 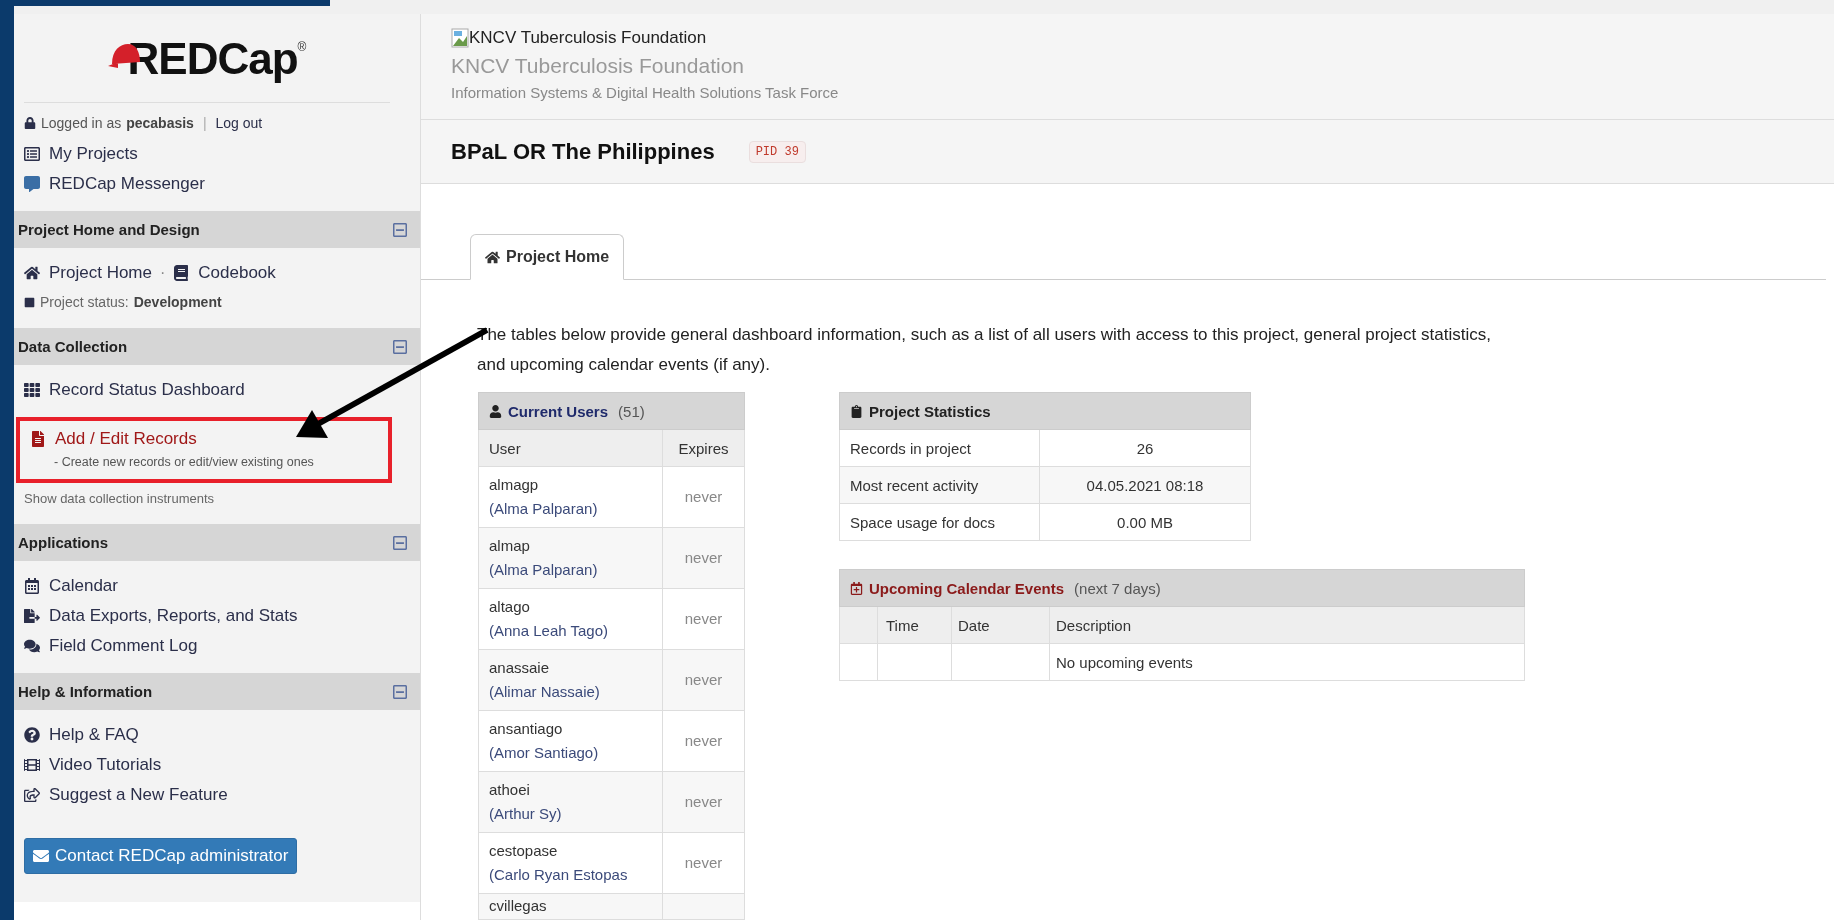 I want to click on sidebar-link: Help & FAQ, so click(x=217, y=735).